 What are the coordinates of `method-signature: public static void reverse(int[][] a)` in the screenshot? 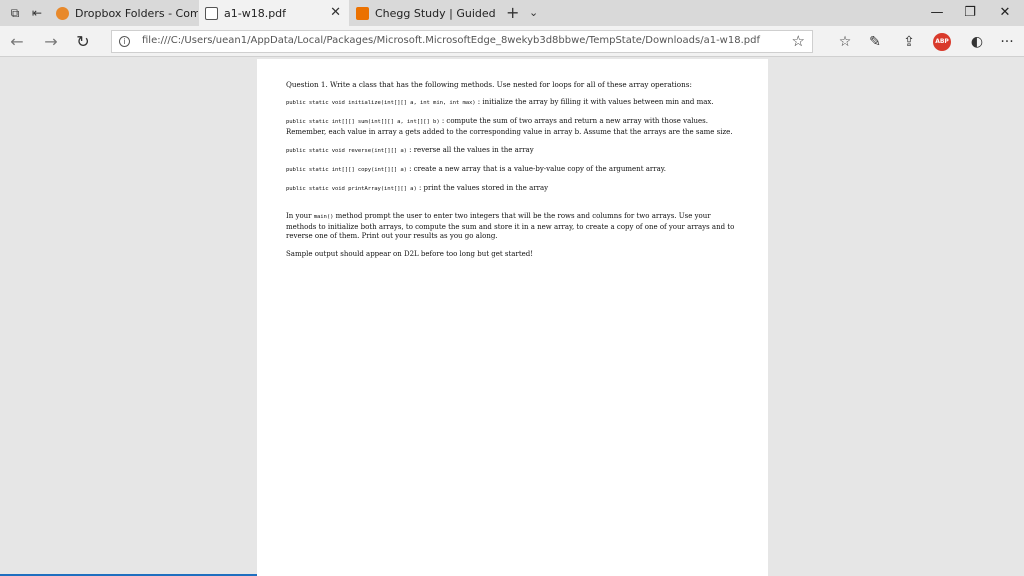 It's located at (346, 150).